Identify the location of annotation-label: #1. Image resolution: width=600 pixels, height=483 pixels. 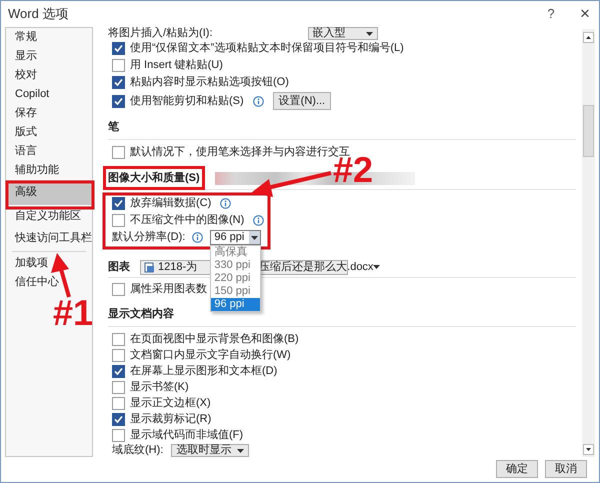
(73, 313).